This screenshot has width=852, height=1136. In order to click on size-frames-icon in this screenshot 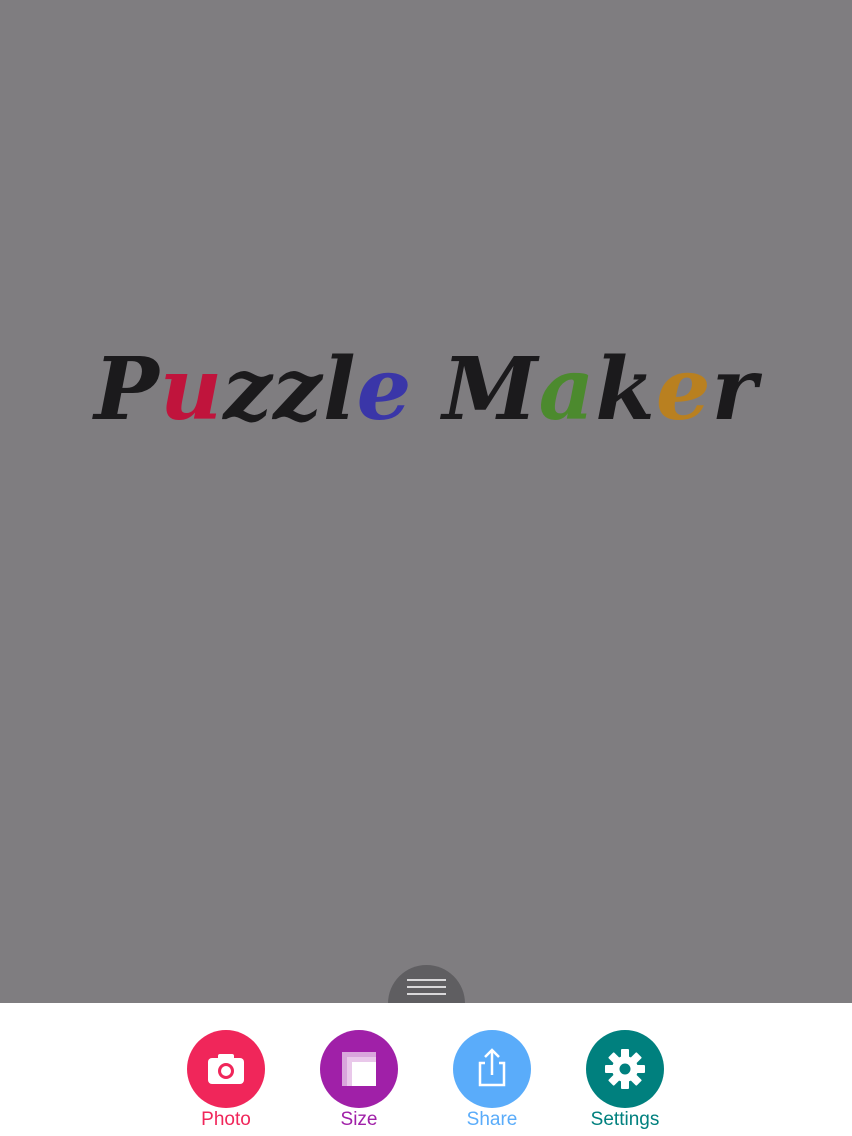, I will do `click(359, 1069)`.